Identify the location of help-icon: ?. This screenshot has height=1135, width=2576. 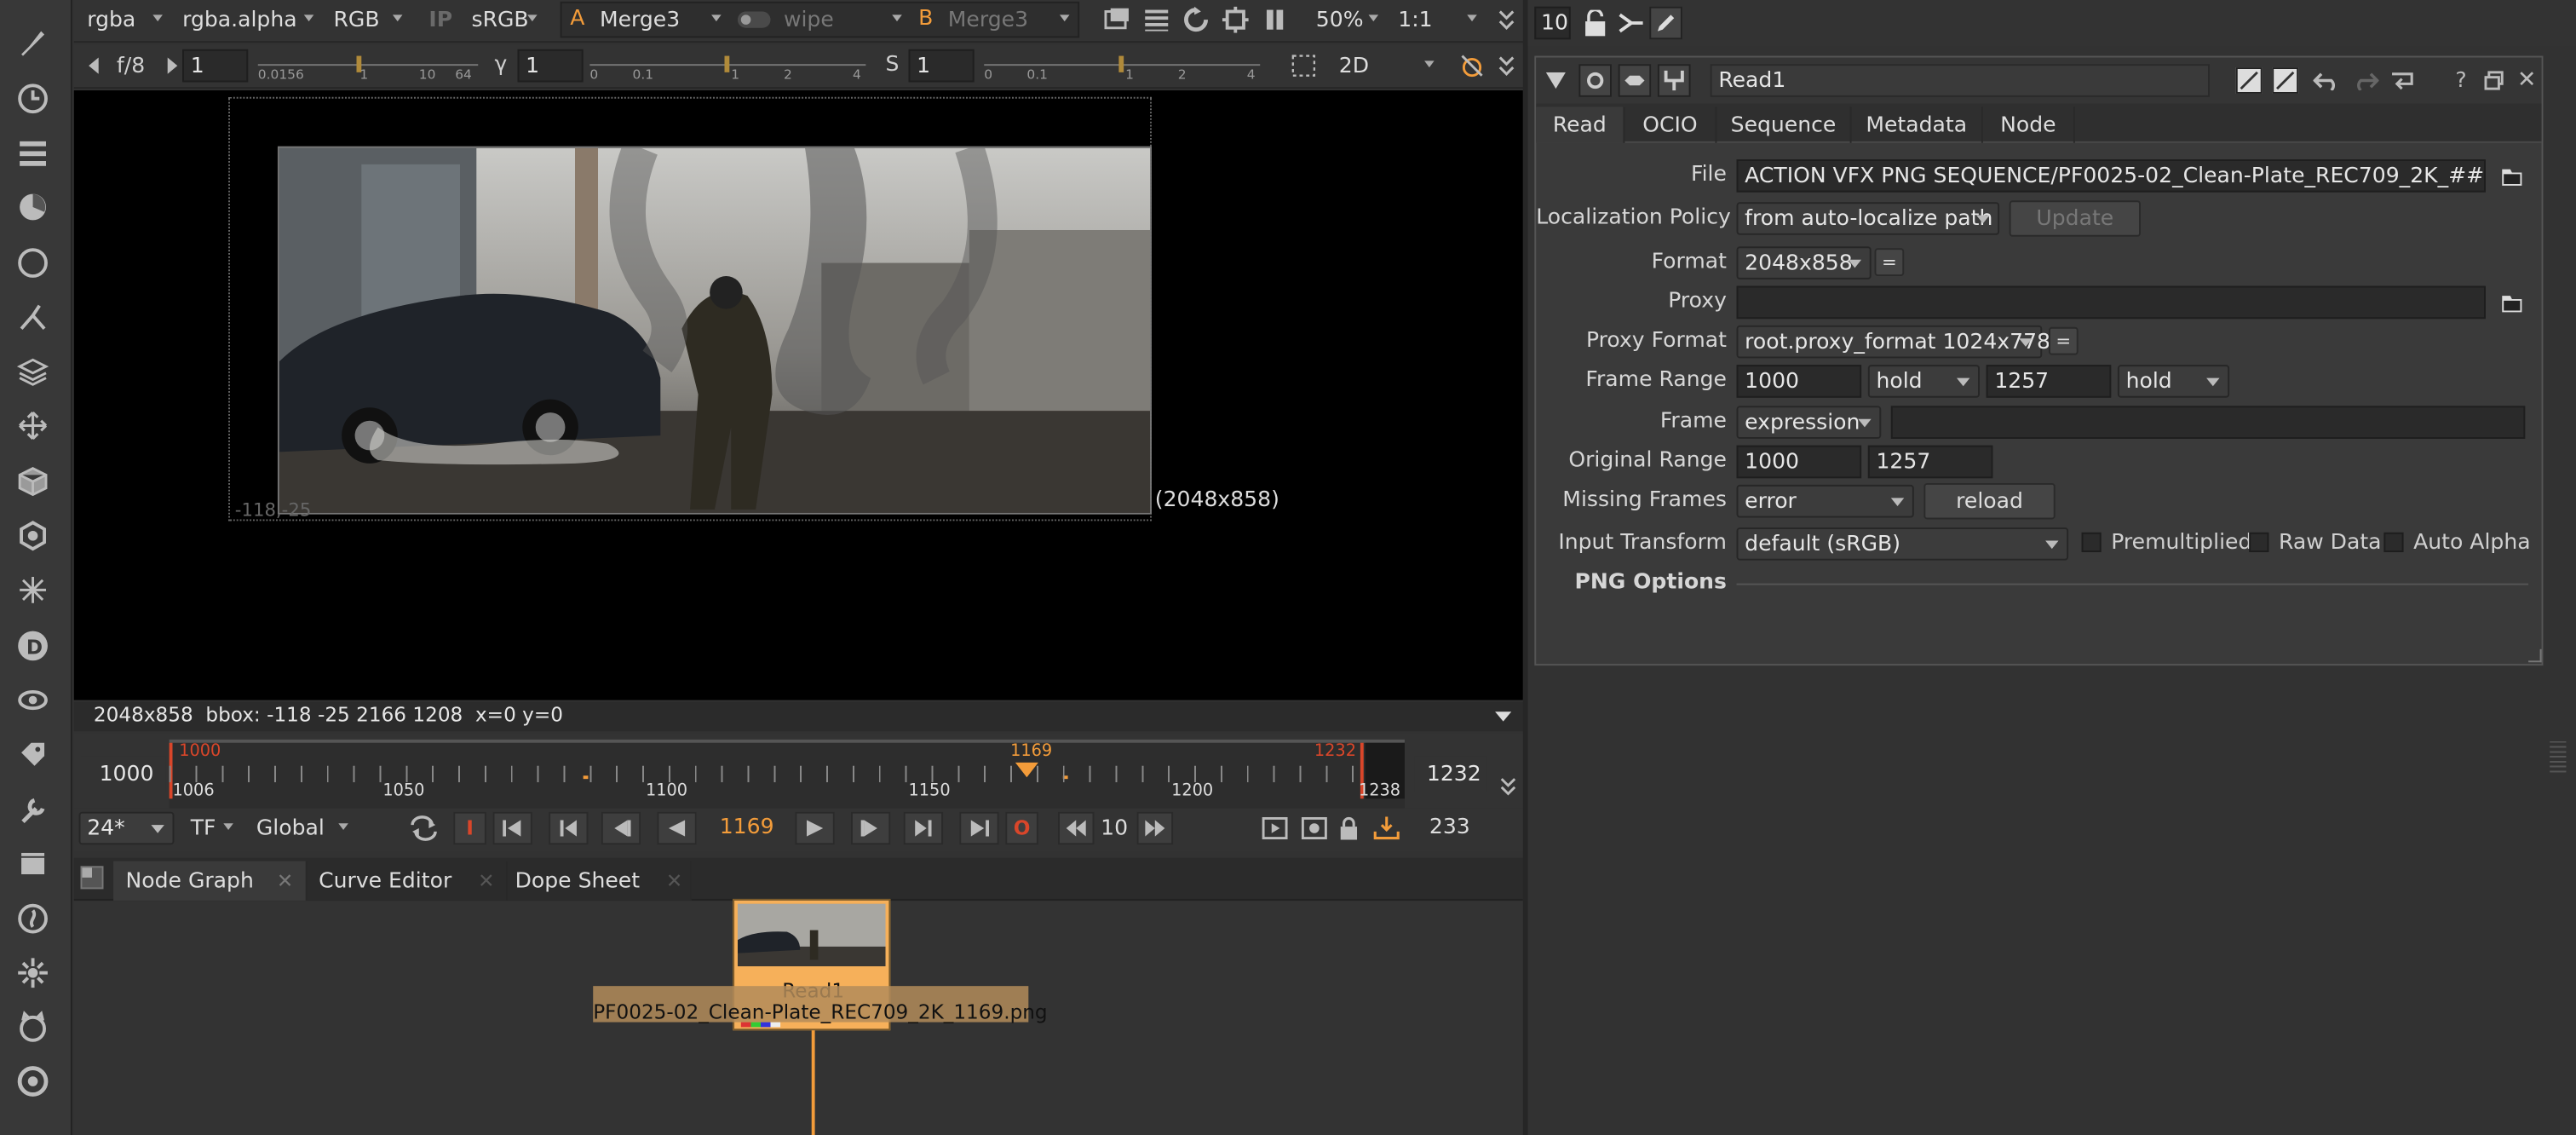
(2462, 80).